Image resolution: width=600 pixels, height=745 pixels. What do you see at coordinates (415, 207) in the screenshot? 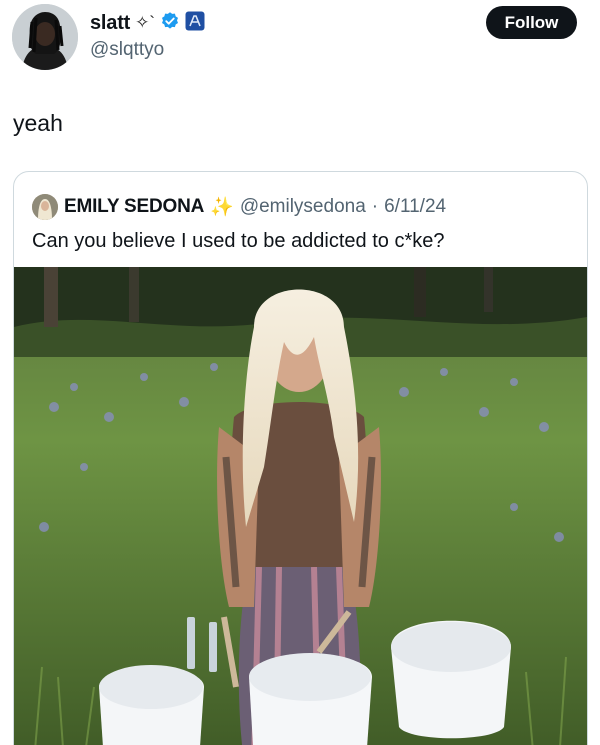
I see `quoted-tweet-date: 6/11/24` at bounding box center [415, 207].